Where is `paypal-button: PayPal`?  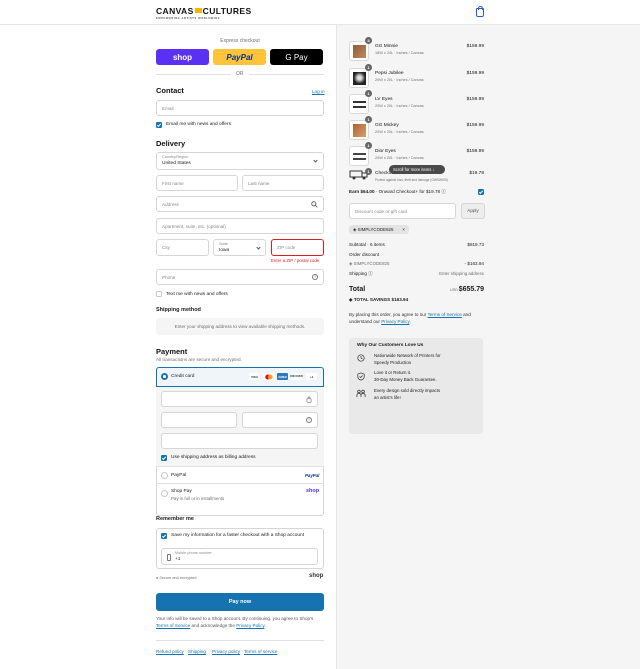 paypal-button: PayPal is located at coordinates (239, 57).